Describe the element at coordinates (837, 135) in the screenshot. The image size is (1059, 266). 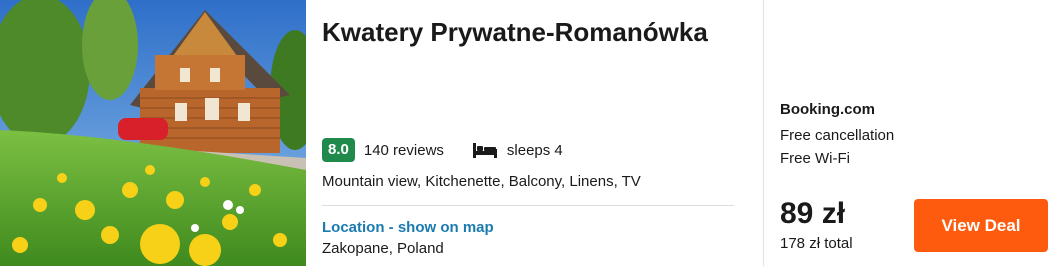
I see `feature-free-cancellation: Free cancellation` at that location.